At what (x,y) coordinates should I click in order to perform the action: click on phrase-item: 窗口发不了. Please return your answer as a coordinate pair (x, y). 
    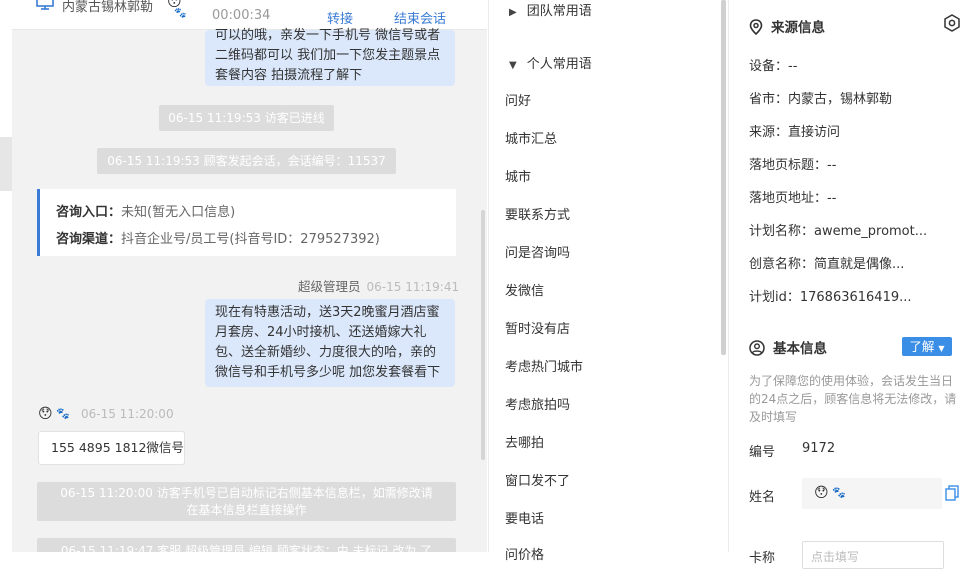
    Looking at the image, I should click on (537, 479).